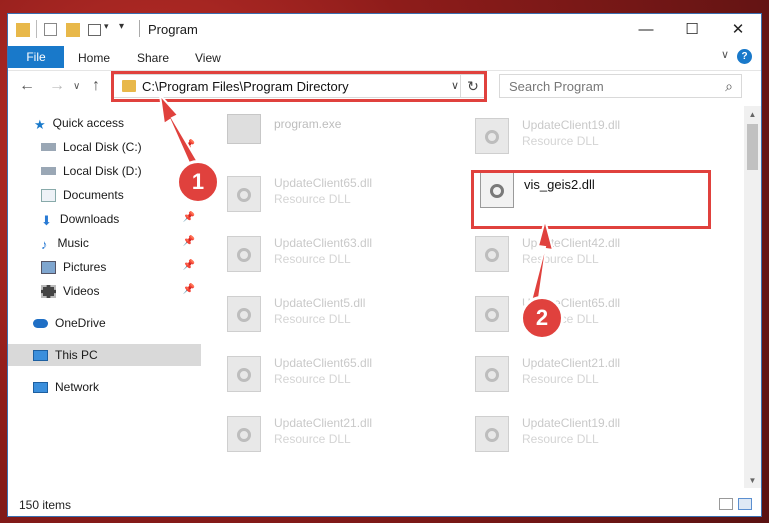  What do you see at coordinates (73, 30) in the screenshot?
I see `new-folder-icon` at bounding box center [73, 30].